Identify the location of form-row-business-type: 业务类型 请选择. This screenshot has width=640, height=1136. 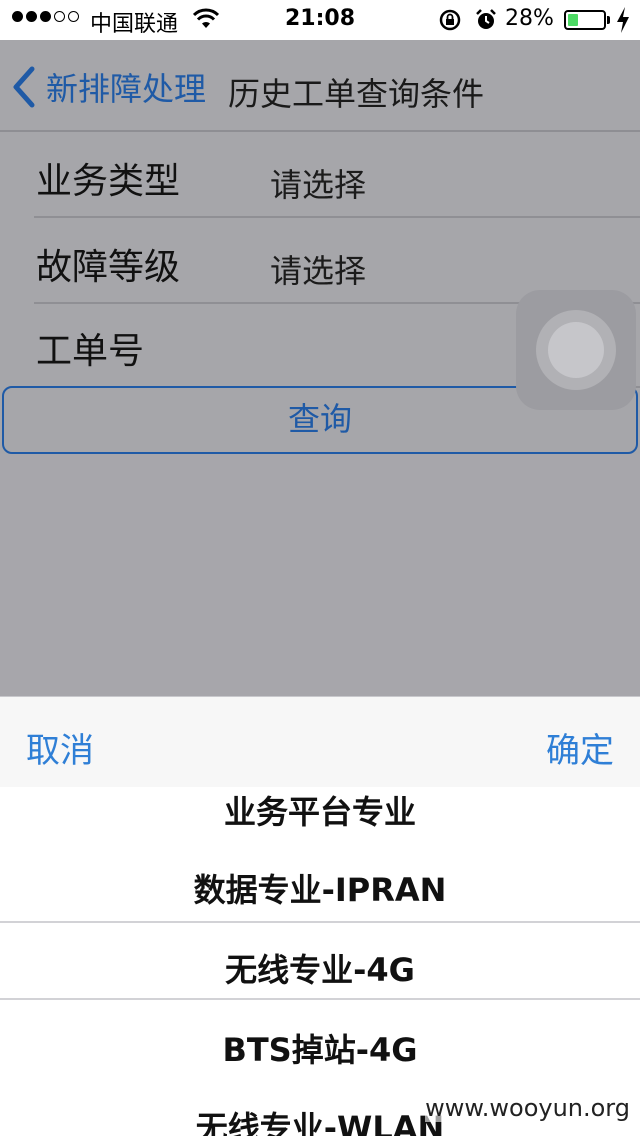
(337, 175).